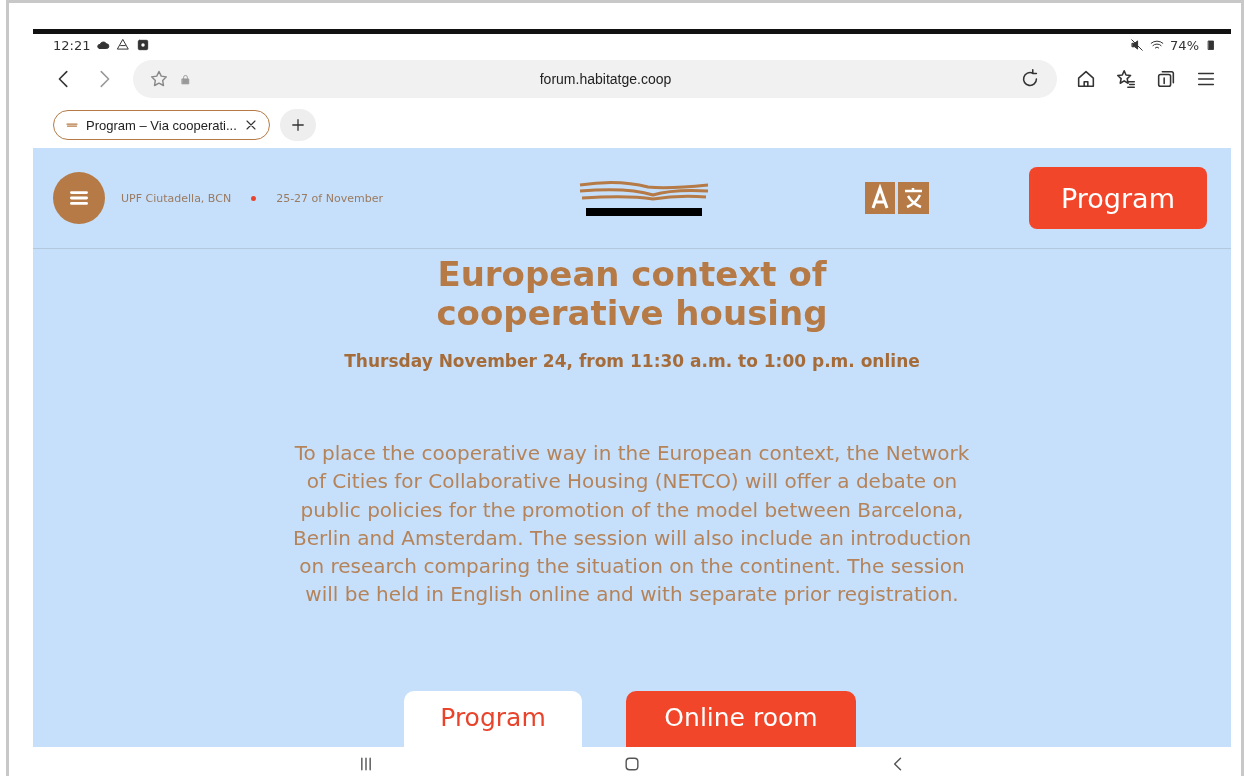 This screenshot has width=1244, height=776. I want to click on online-room-button: Online room, so click(741, 719).